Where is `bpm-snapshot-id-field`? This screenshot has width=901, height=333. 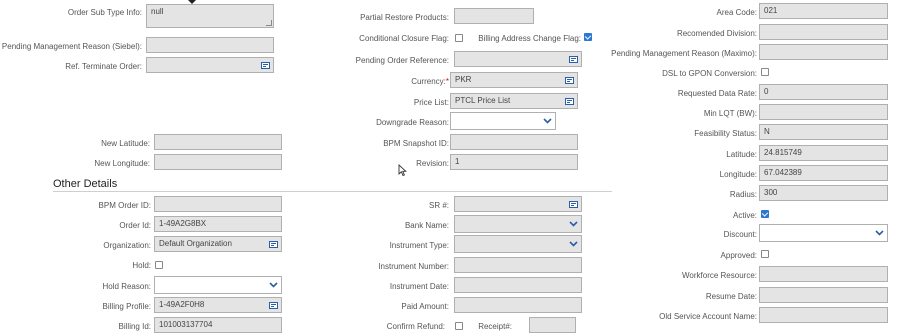
bpm-snapshot-id-field is located at coordinates (514, 142).